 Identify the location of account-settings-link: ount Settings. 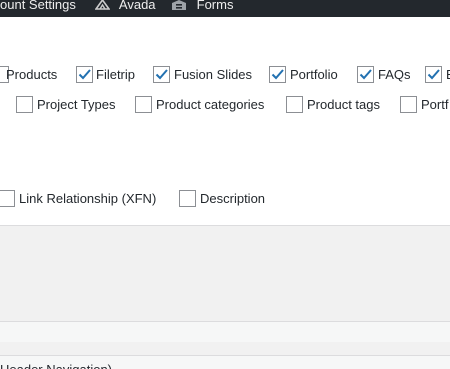
(38, 8).